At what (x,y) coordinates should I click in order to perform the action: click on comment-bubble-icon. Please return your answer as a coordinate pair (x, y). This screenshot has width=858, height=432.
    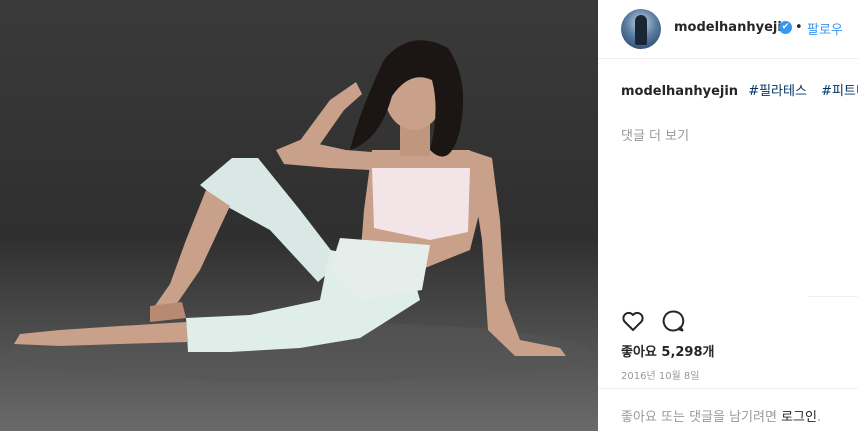
    Looking at the image, I should click on (673, 321).